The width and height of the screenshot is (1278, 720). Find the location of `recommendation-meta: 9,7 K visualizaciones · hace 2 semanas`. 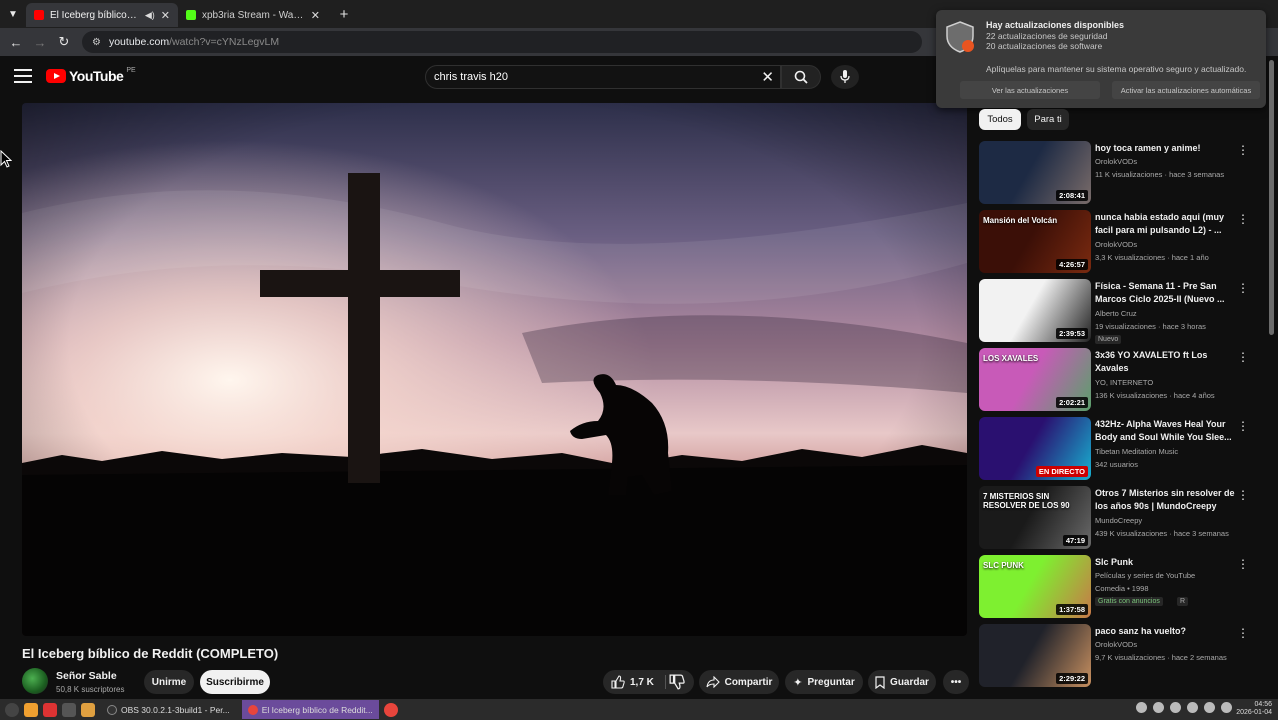

recommendation-meta: 9,7 K visualizaciones · hace 2 semanas is located at coordinates (1161, 657).